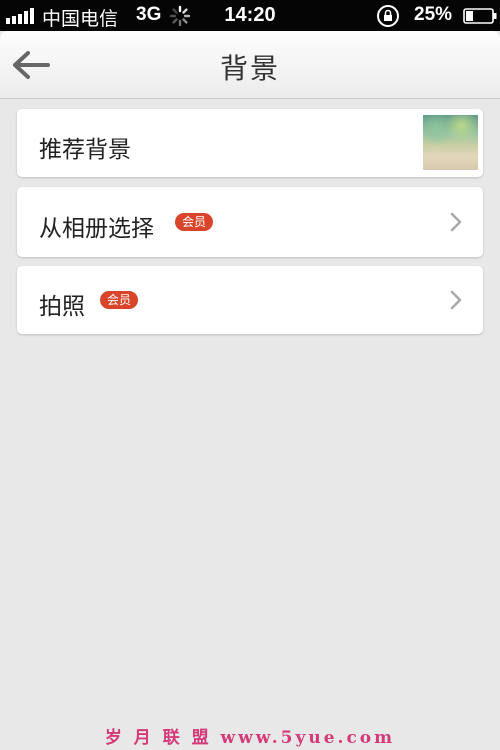  Describe the element at coordinates (250, 222) in the screenshot. I see `choose-from-album-item: 从相册选择 会员` at that location.